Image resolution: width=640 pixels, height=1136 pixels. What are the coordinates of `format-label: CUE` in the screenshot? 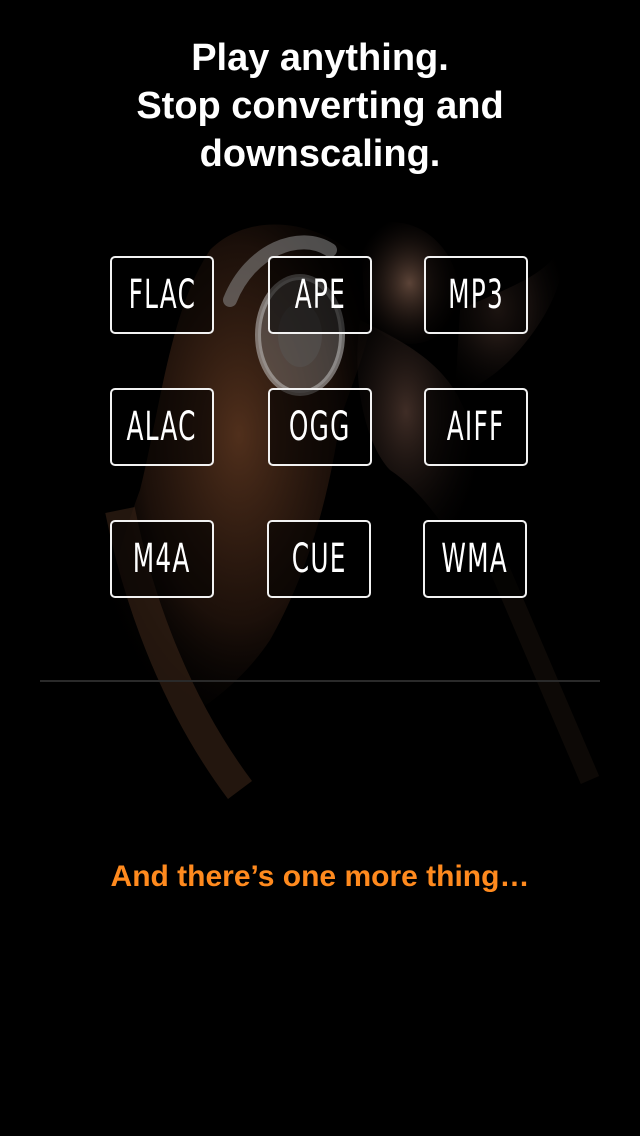 It's located at (319, 559).